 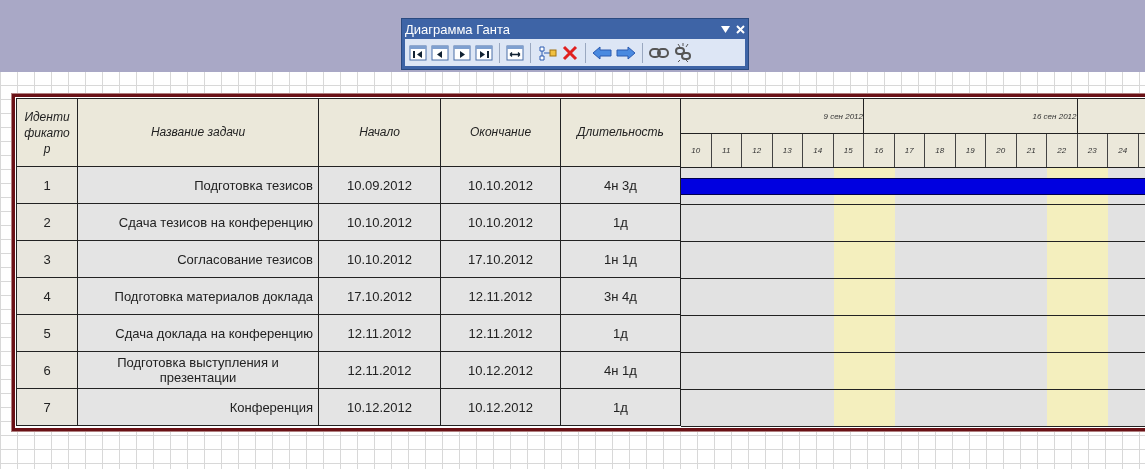 What do you see at coordinates (725, 29) in the screenshot?
I see `dropdown-icon` at bounding box center [725, 29].